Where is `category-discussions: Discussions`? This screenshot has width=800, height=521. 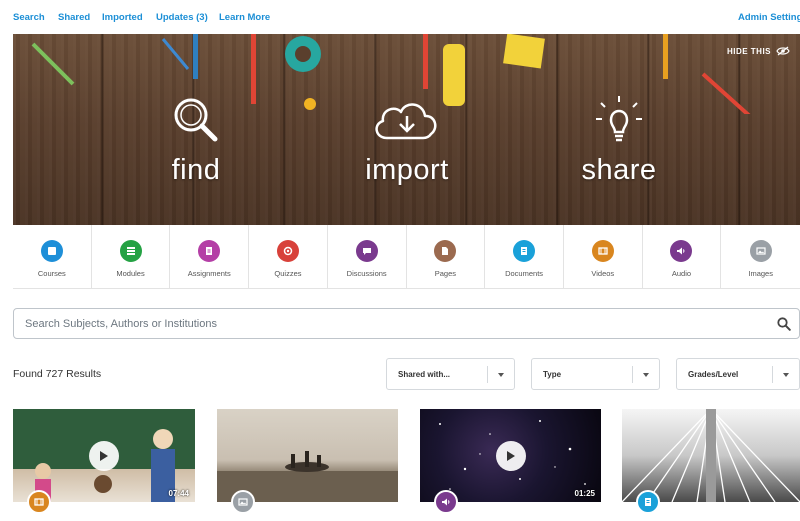 category-discussions: Discussions is located at coordinates (367, 257).